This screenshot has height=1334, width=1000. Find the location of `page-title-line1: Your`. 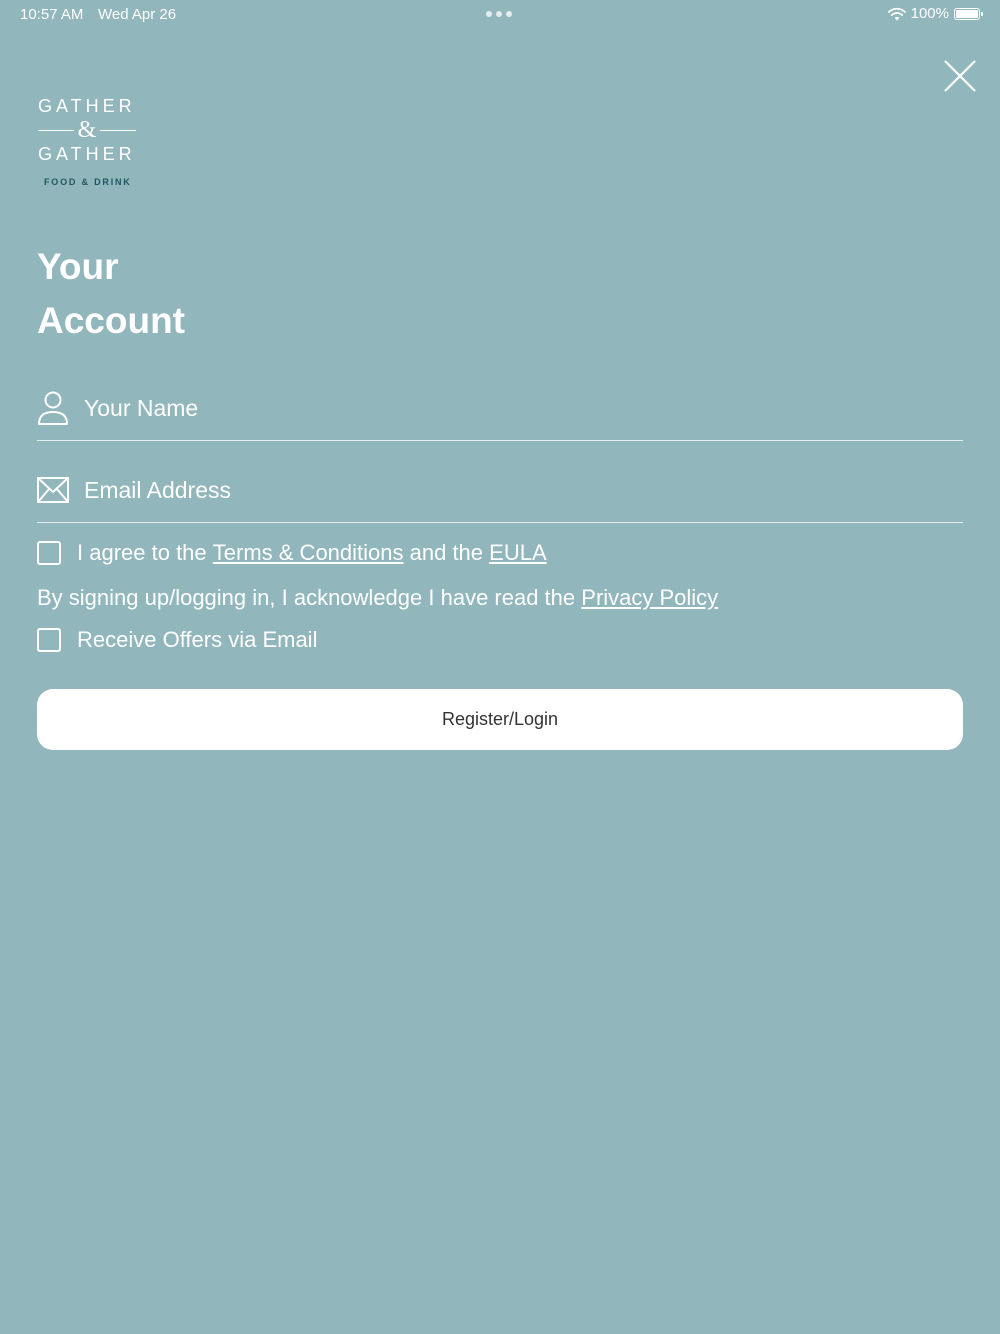

page-title-line1: Your is located at coordinates (78, 266).